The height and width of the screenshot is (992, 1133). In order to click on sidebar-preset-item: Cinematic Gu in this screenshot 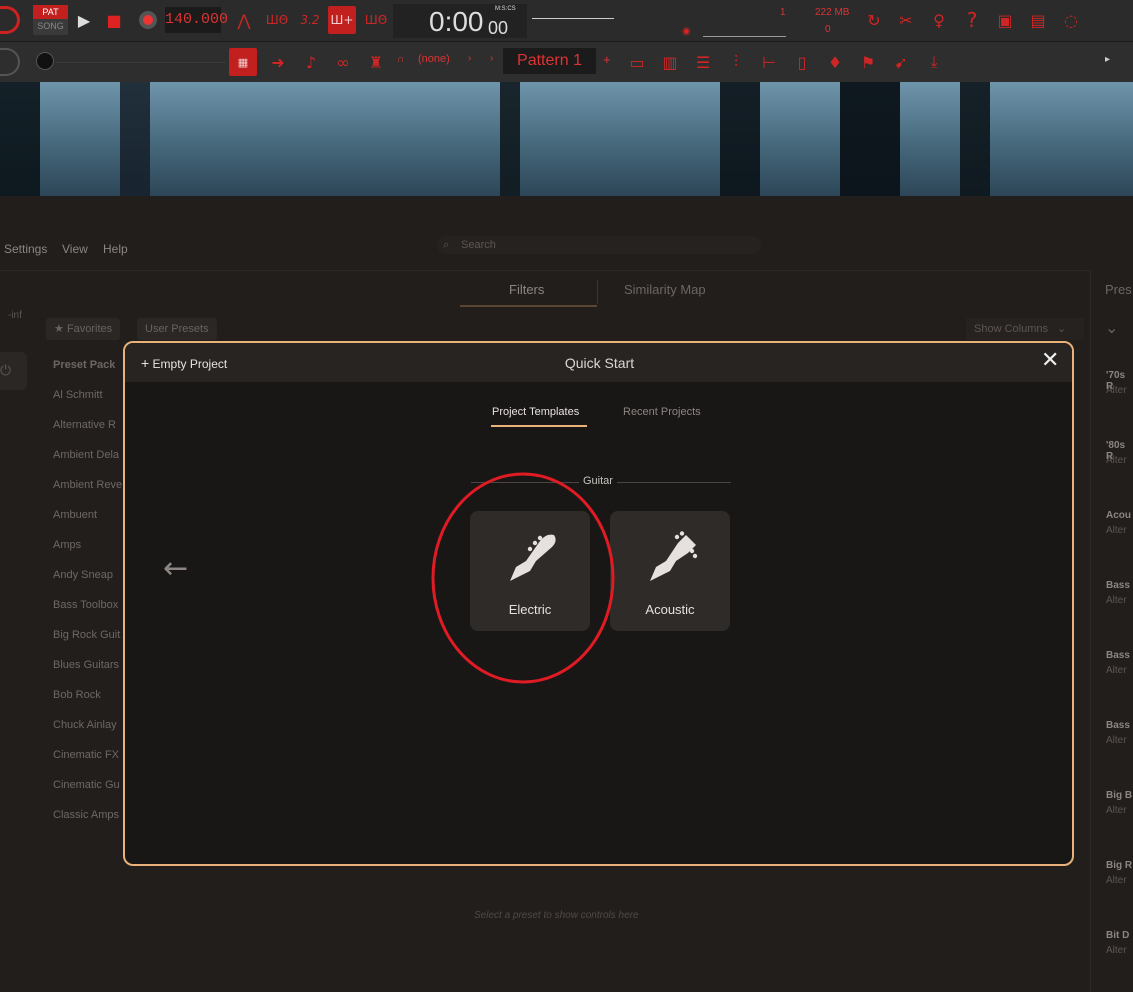, I will do `click(86, 785)`.